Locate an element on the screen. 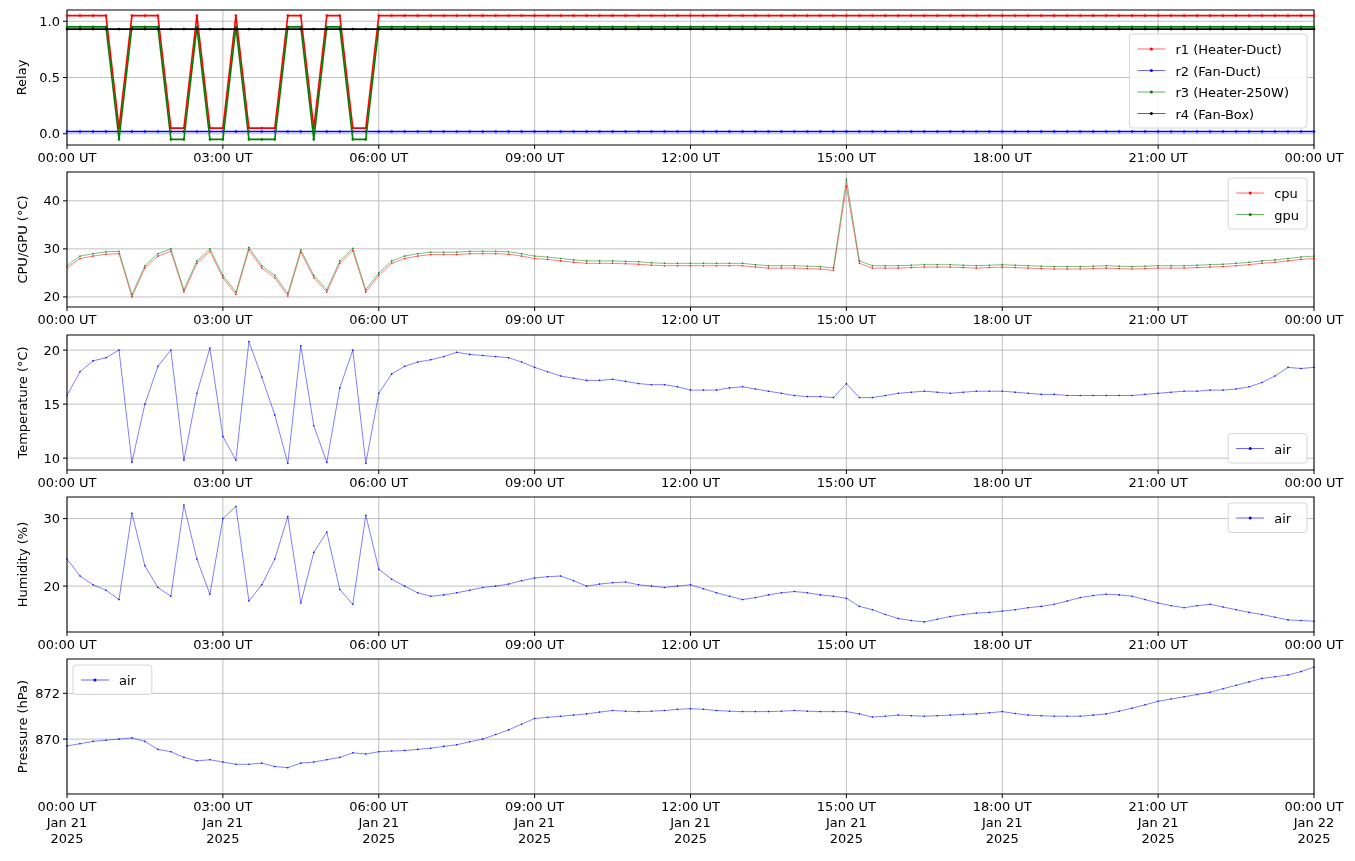  axis-label: Relay is located at coordinates (21, 77).